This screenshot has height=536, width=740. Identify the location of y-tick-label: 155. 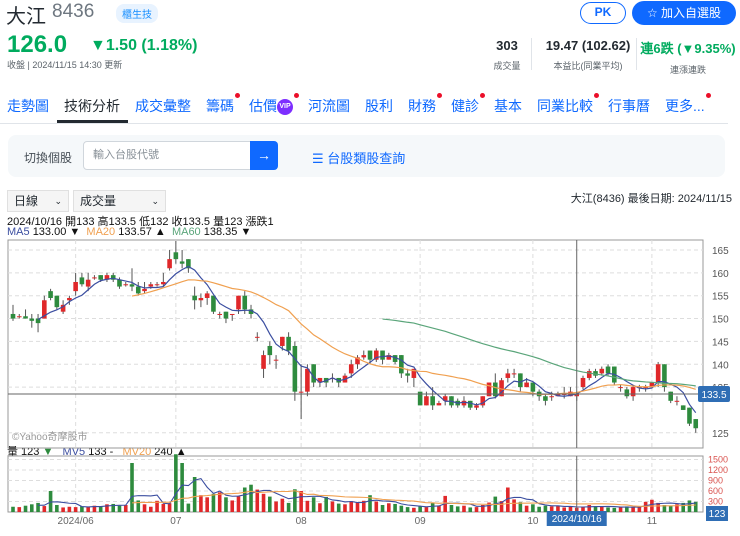
(720, 297).